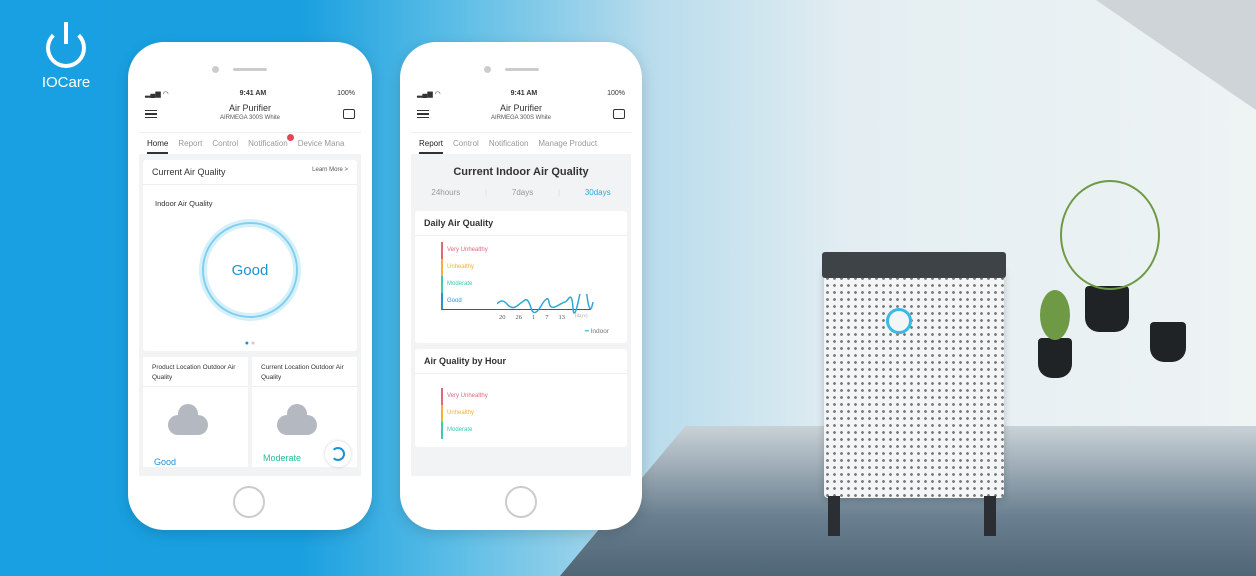 Image resolution: width=1256 pixels, height=576 pixels. What do you see at coordinates (914, 265) in the screenshot?
I see `purifier-top` at bounding box center [914, 265].